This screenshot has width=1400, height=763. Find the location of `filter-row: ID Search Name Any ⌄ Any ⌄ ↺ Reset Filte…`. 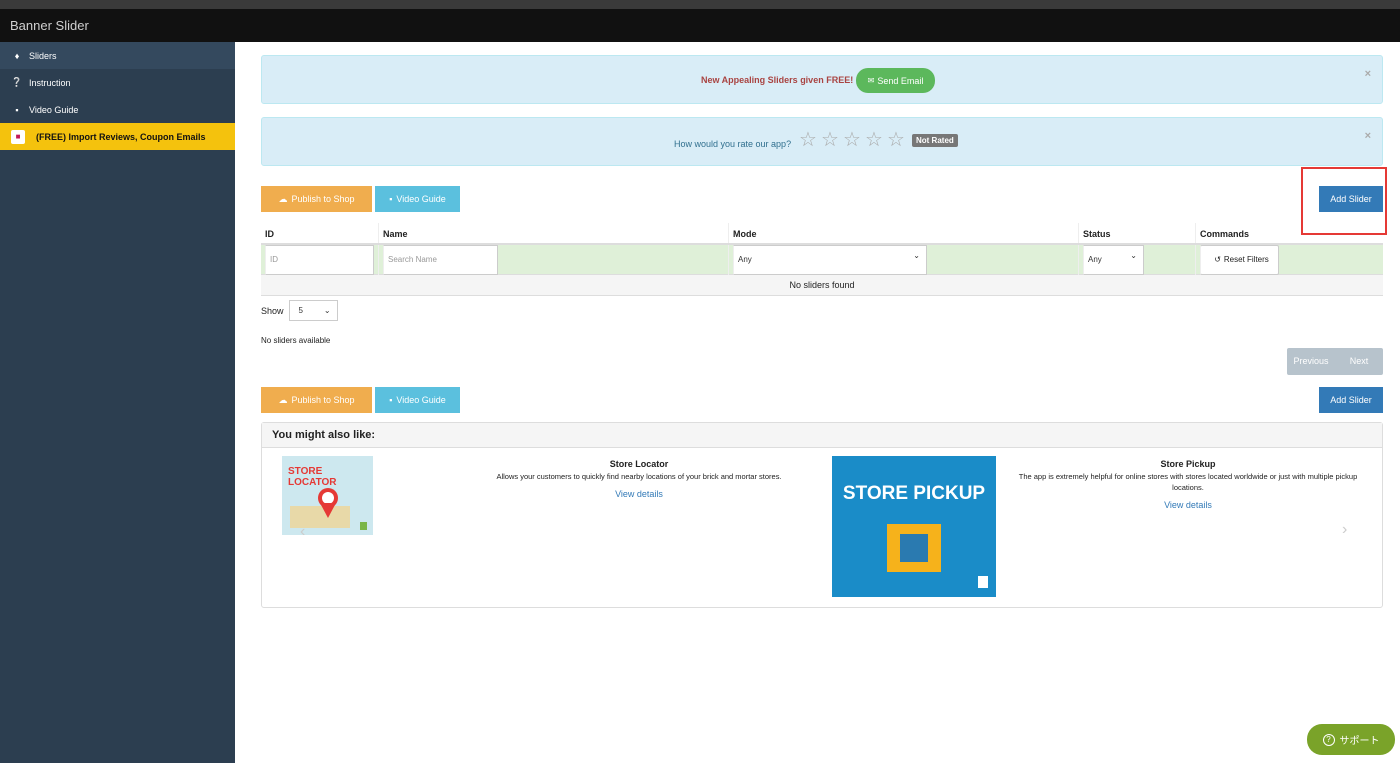

filter-row: ID Search Name Any ⌄ Any ⌄ ↺ Reset Filte… is located at coordinates (822, 259).